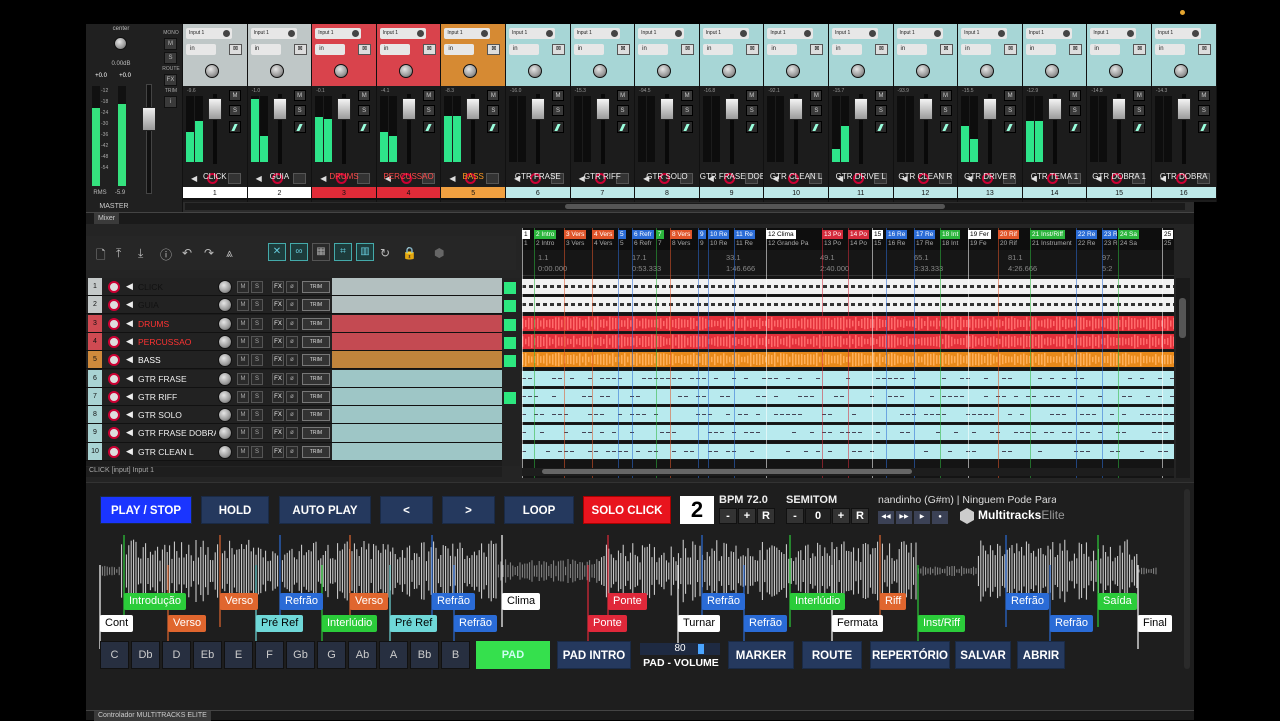 This screenshot has width=1280, height=721. What do you see at coordinates (170, 80) in the screenshot?
I see `master-side-fx-button: FX` at bounding box center [170, 80].